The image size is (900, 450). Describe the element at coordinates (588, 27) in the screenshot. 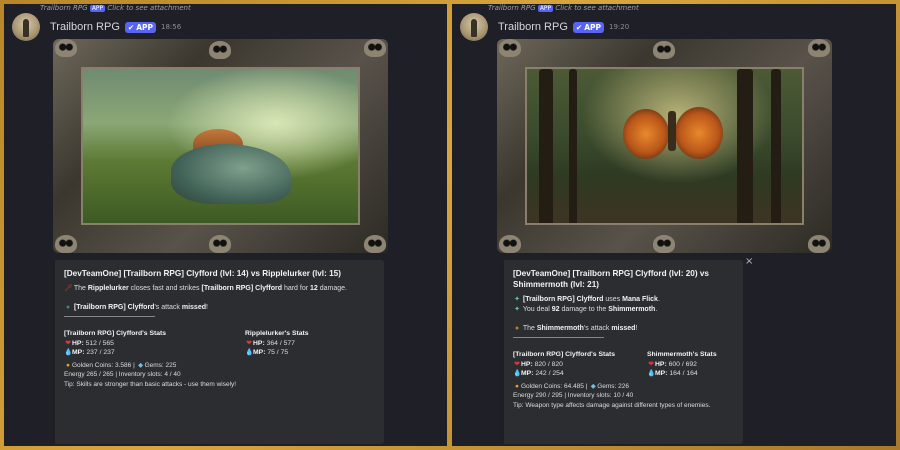

I see `app-badge: ✔ APP` at that location.